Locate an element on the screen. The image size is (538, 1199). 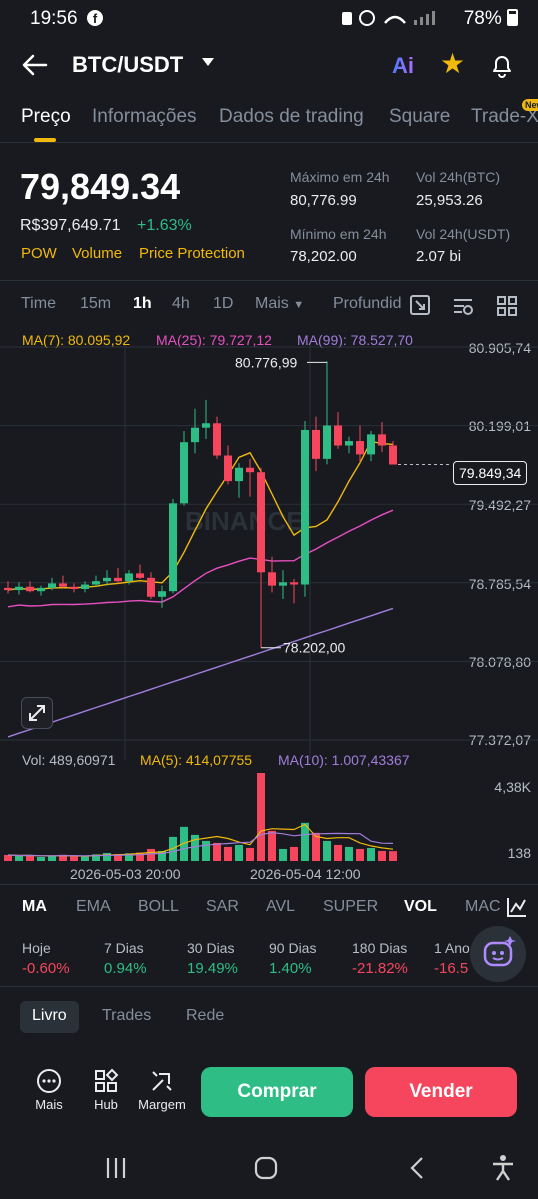
vol-usdt-value: 2.07 bi is located at coordinates (439, 256).